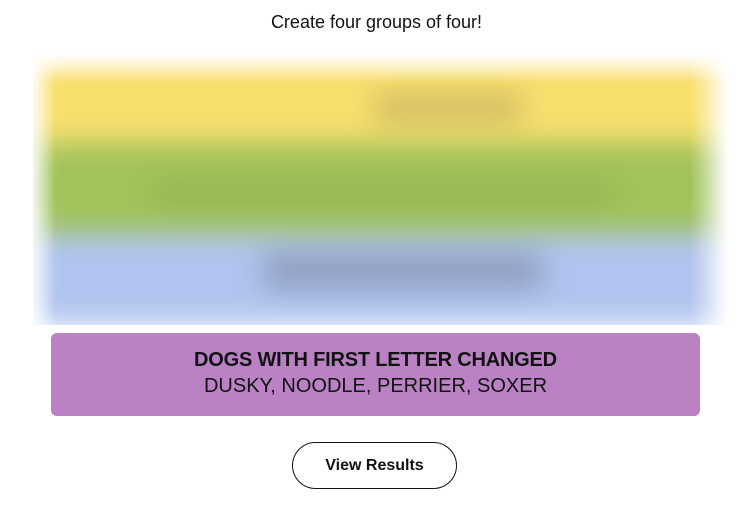  I want to click on view-results-button: View Results, so click(374, 465).